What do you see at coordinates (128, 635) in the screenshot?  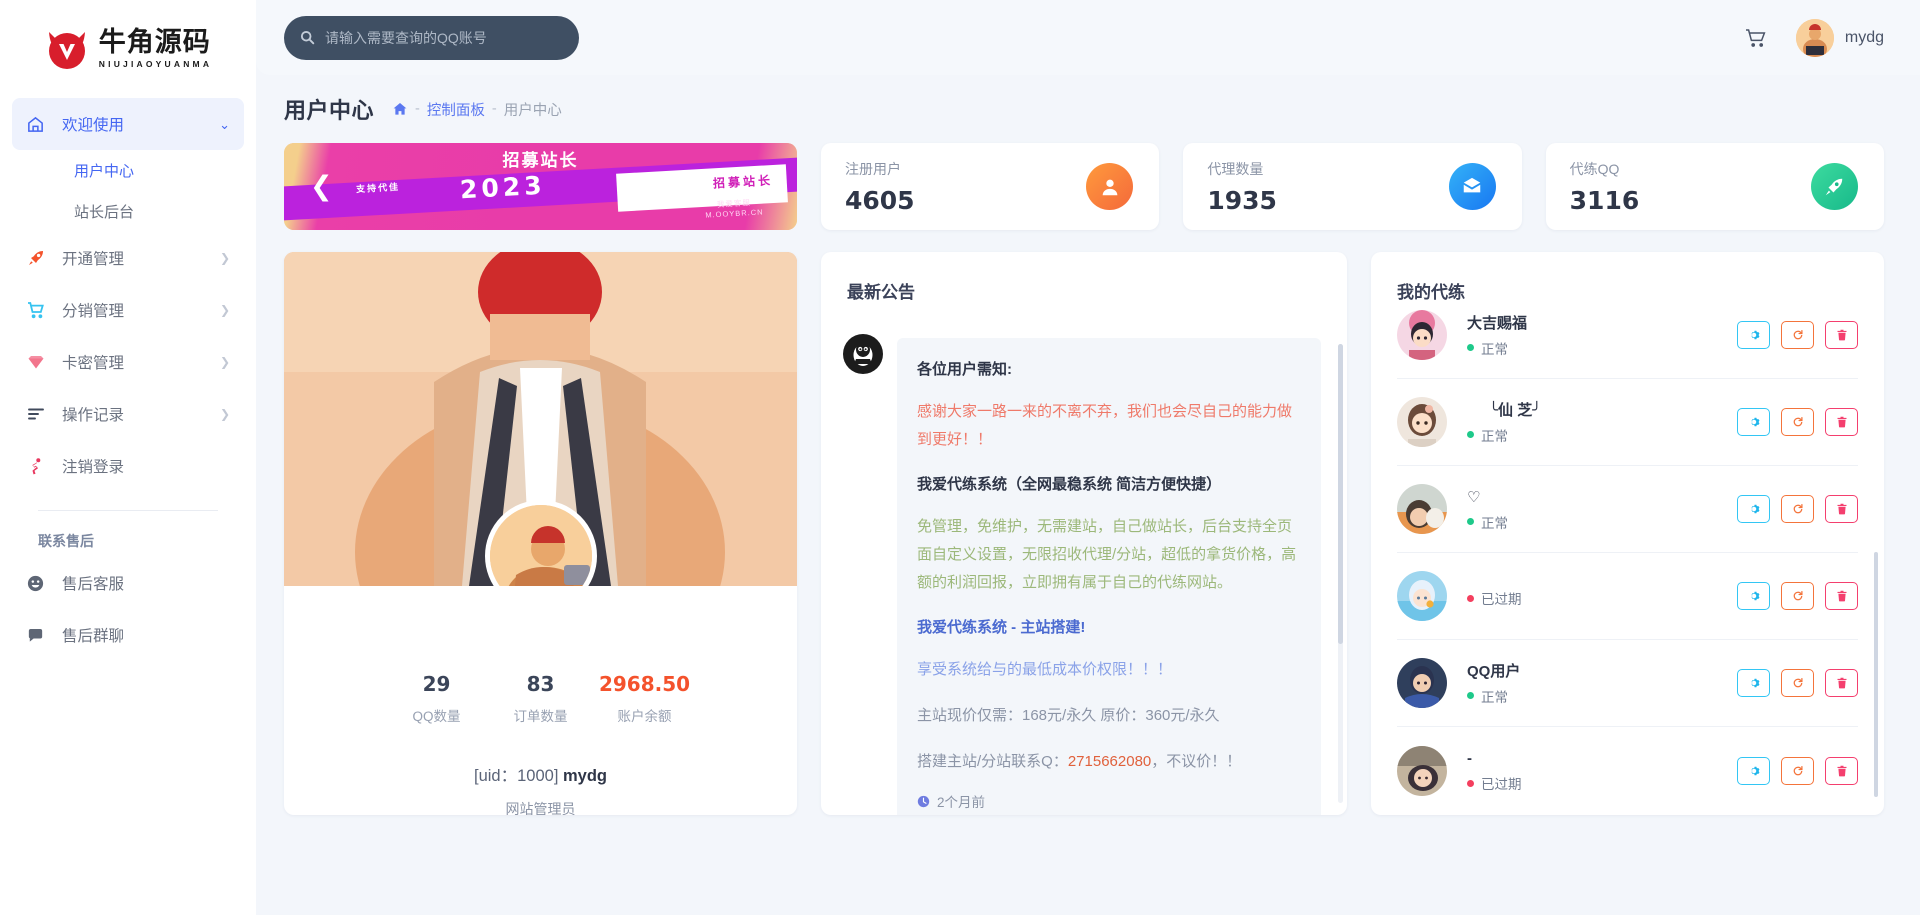 I see `sidebar-item-support-group: 售后群聊` at bounding box center [128, 635].